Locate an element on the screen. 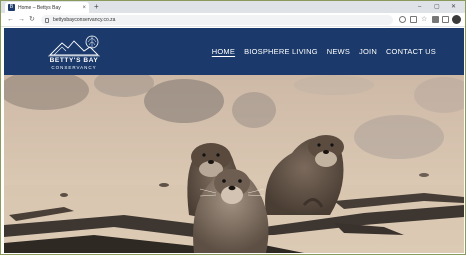 This screenshot has height=255, width=466. tab-title: Home – Bettys Bay is located at coordinates (39, 7).